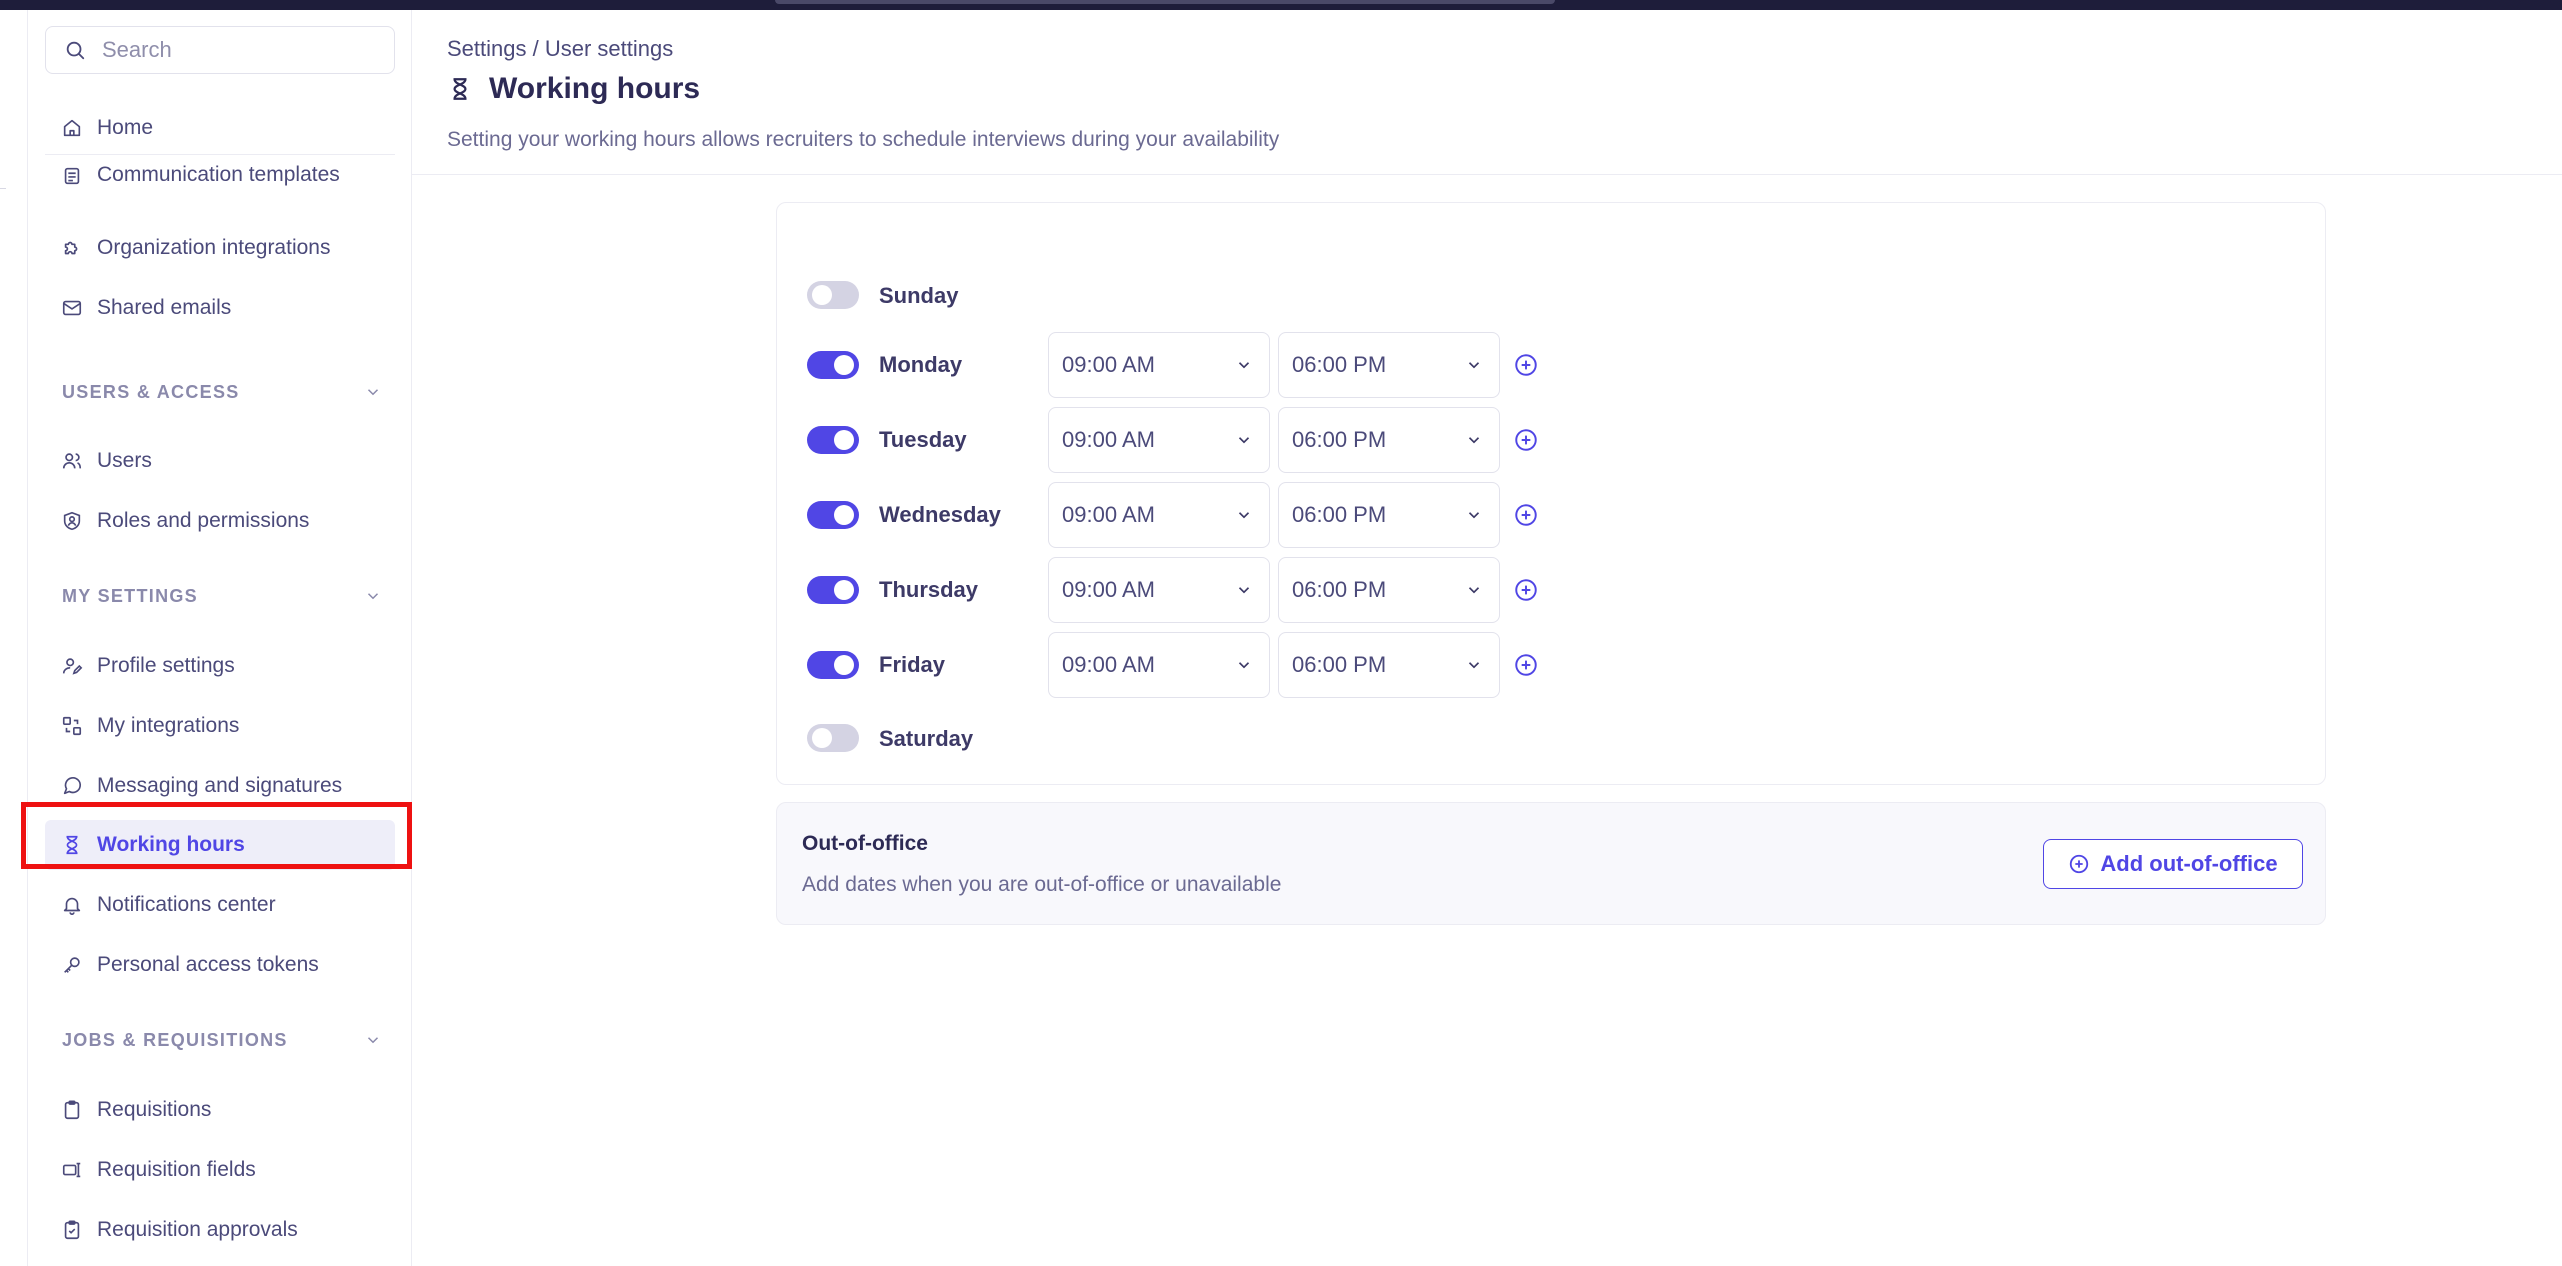 This screenshot has height=1266, width=2562. I want to click on friday-toggle, so click(833, 665).